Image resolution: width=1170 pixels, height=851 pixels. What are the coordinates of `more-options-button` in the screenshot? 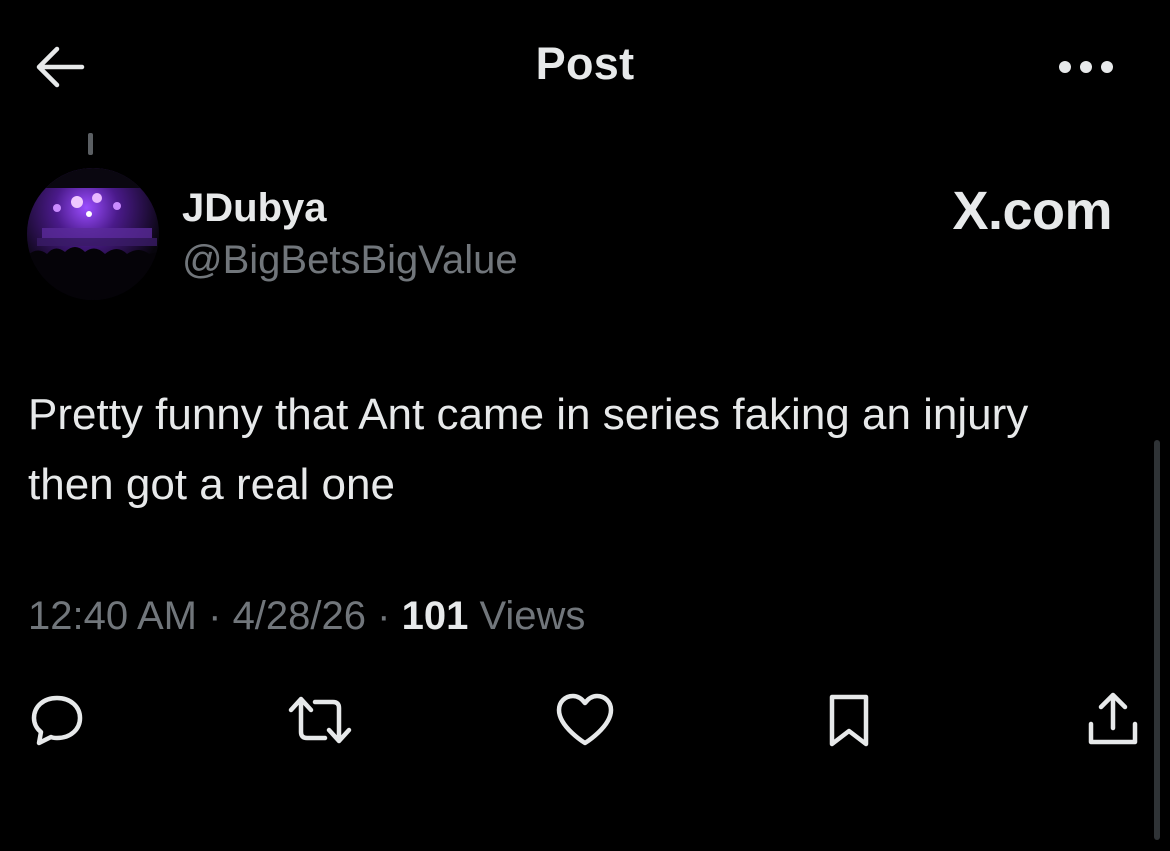 It's located at (1086, 67).